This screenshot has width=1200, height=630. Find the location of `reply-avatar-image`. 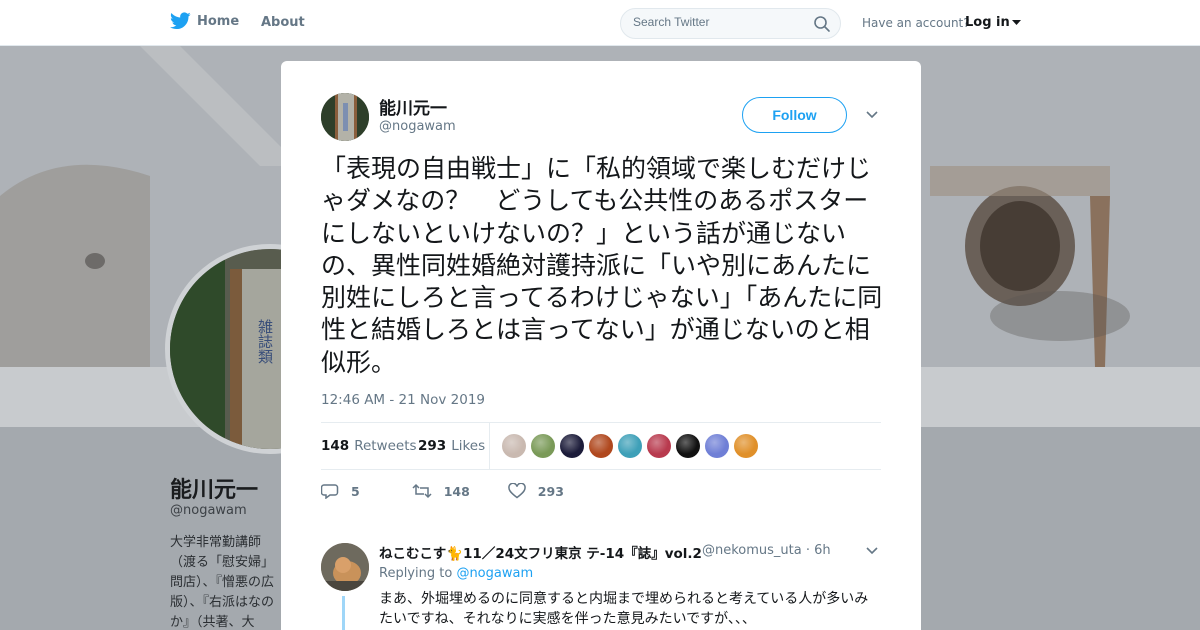

reply-avatar-image is located at coordinates (345, 567).